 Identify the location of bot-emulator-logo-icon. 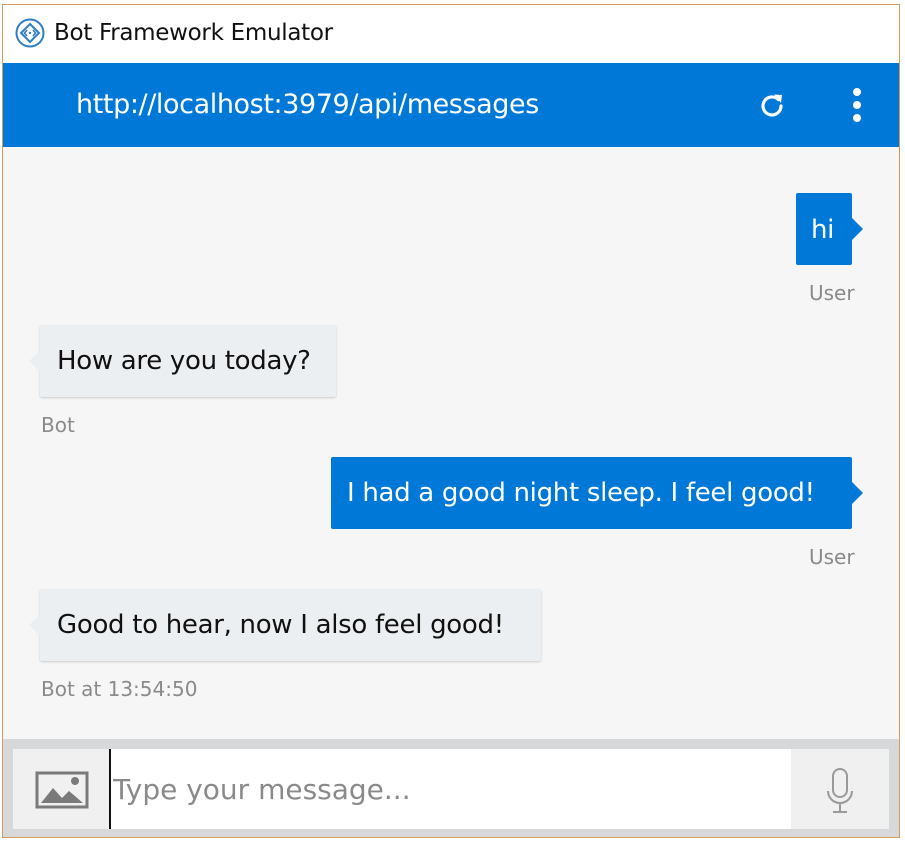
(30, 33).